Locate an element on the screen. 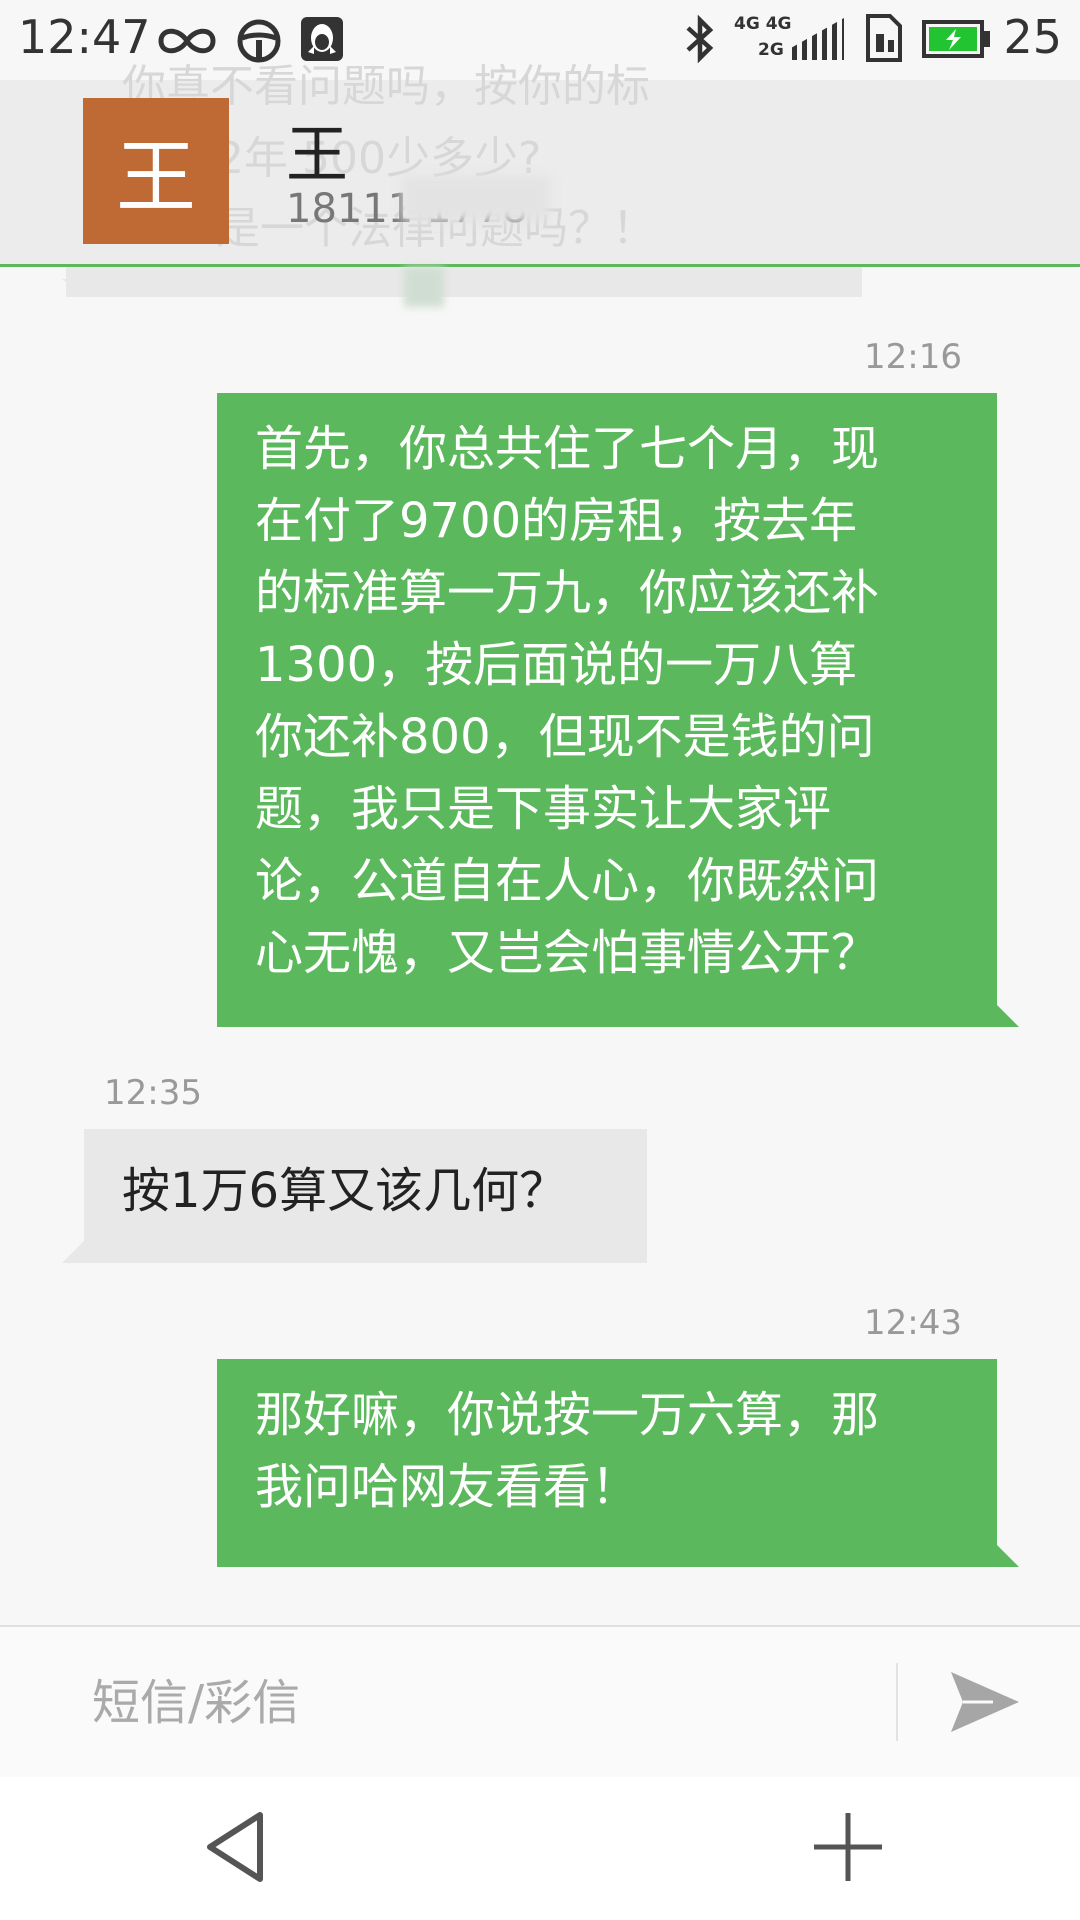 The image size is (1080, 1920). contact-avatar: 王 is located at coordinates (156, 171).